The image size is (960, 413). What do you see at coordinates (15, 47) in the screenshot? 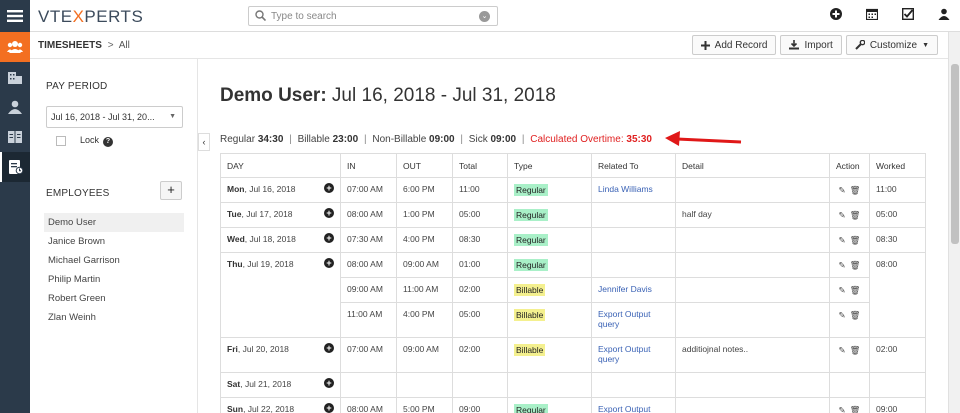
I see `users-icon` at bounding box center [15, 47].